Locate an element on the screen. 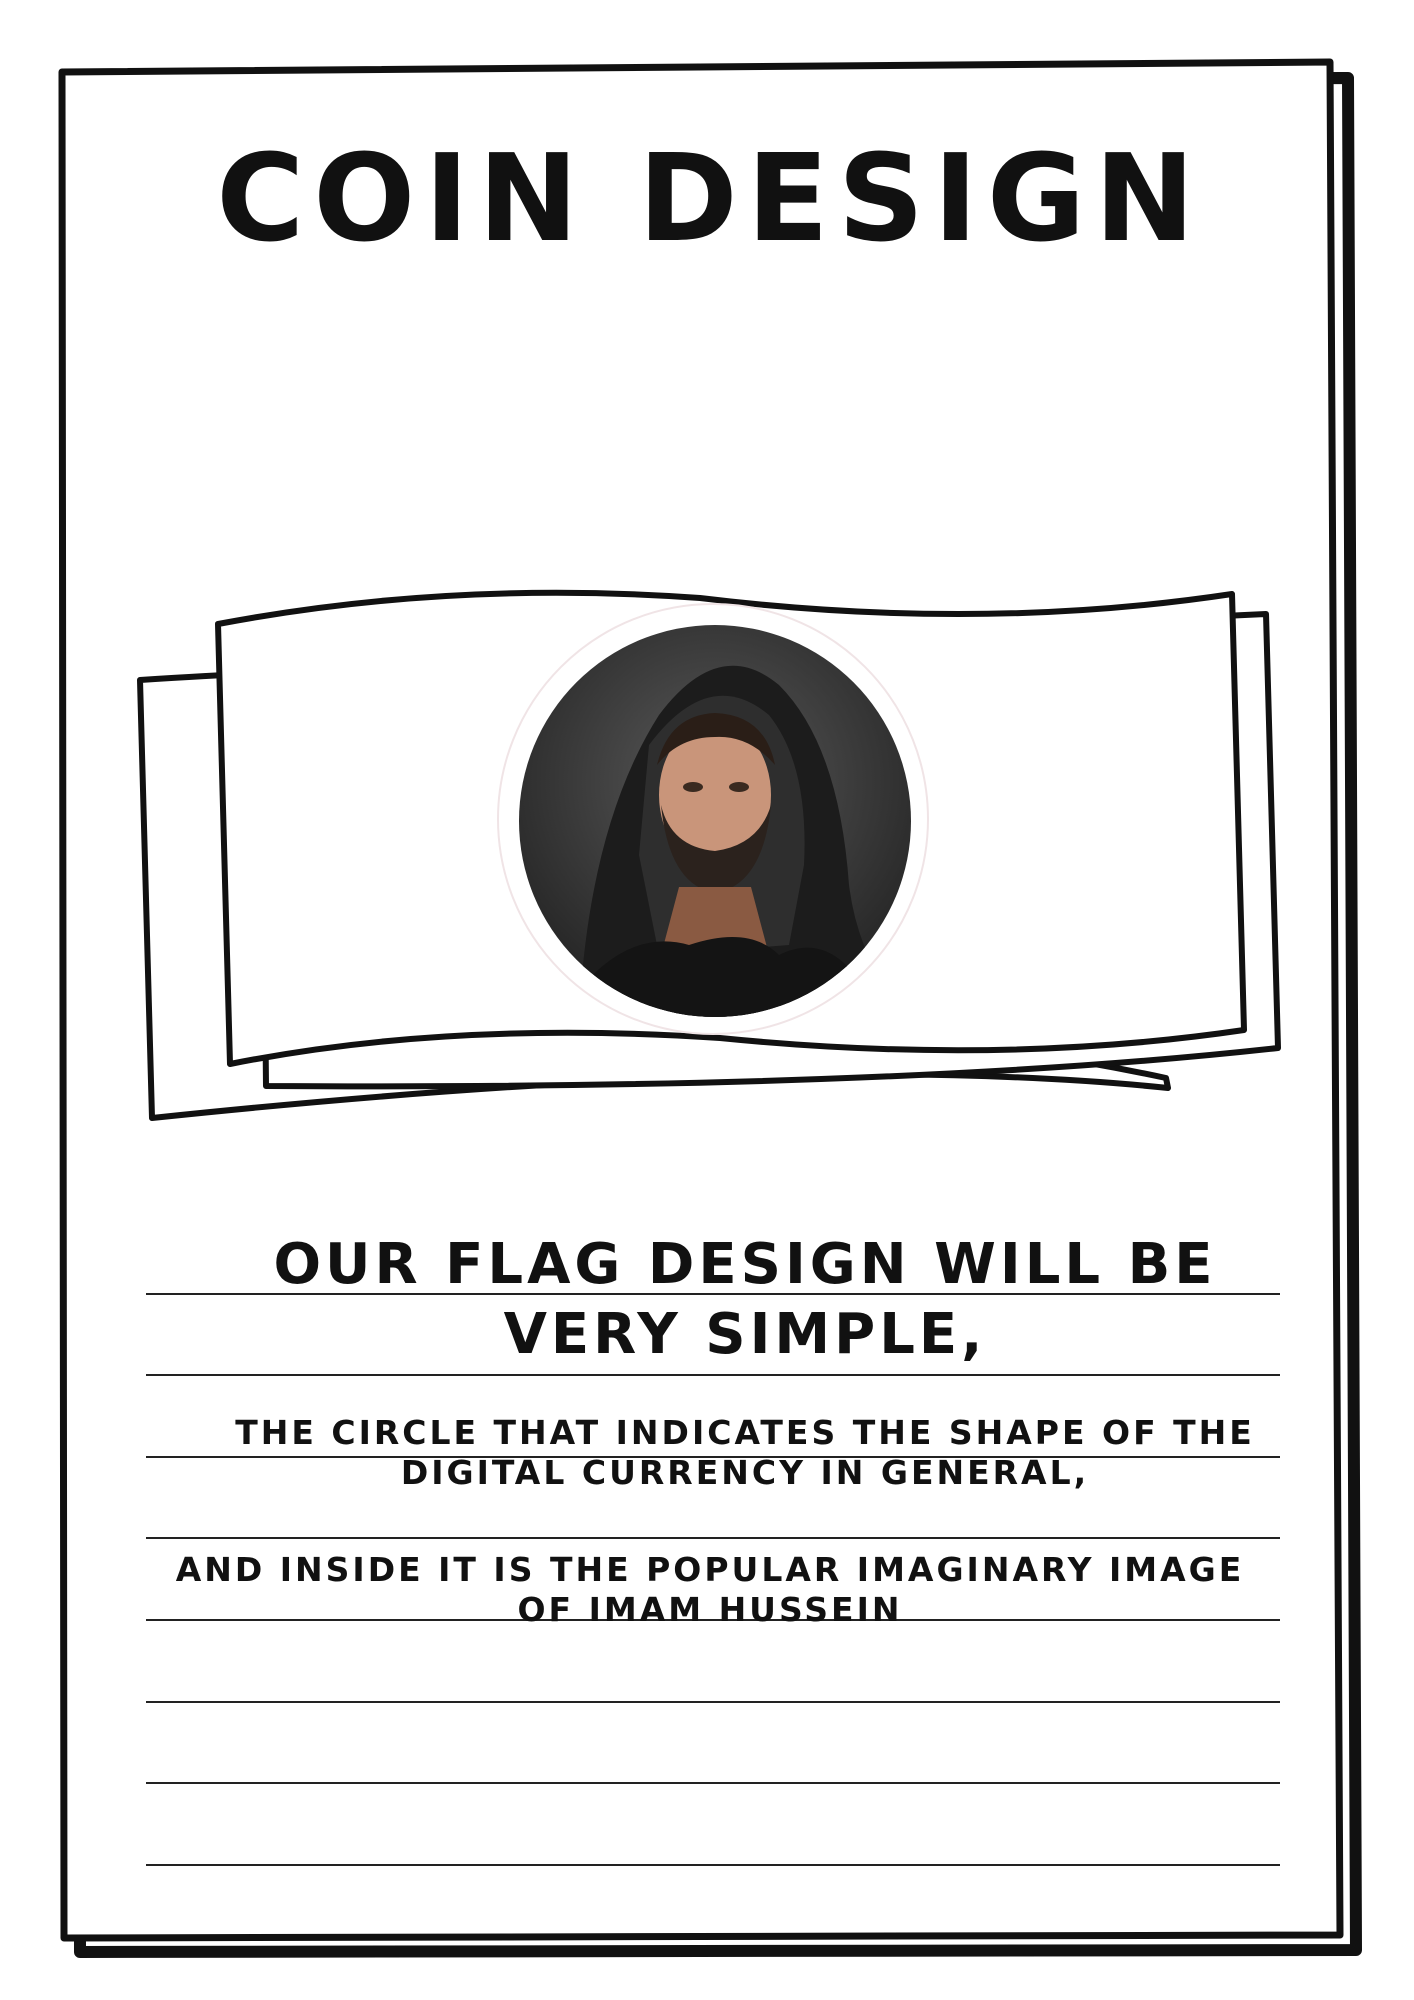  paragraph-flag-design: OUR FLAG DESIGN WILL BE VERY SIMPLE, is located at coordinates (745, 1299).